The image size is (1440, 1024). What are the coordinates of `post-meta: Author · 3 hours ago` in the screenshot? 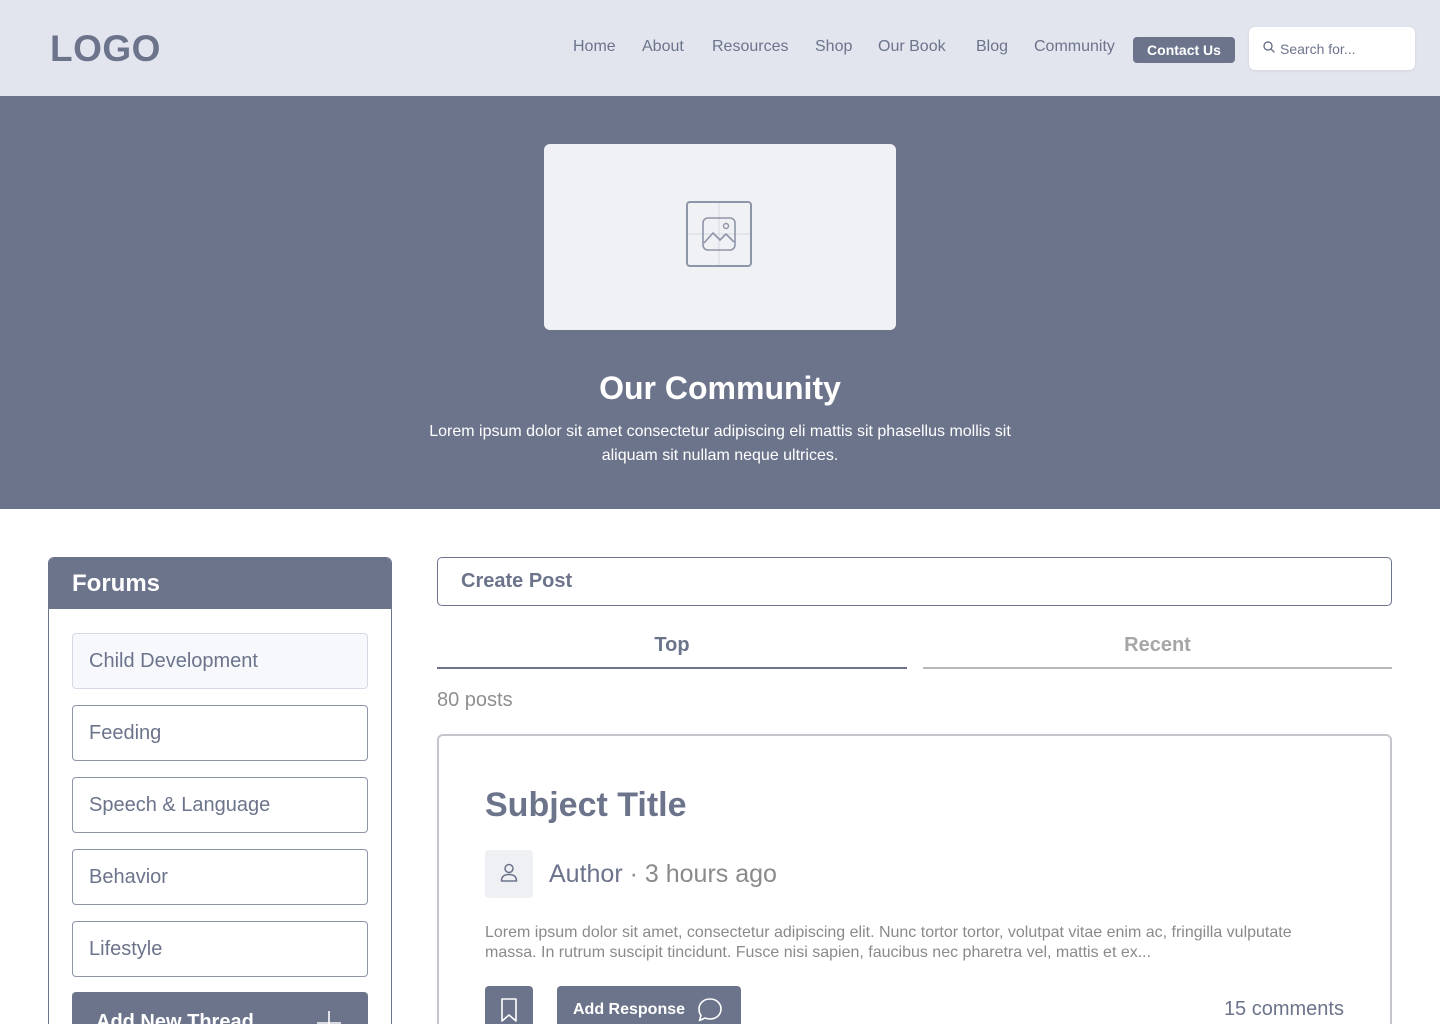 It's located at (663, 874).